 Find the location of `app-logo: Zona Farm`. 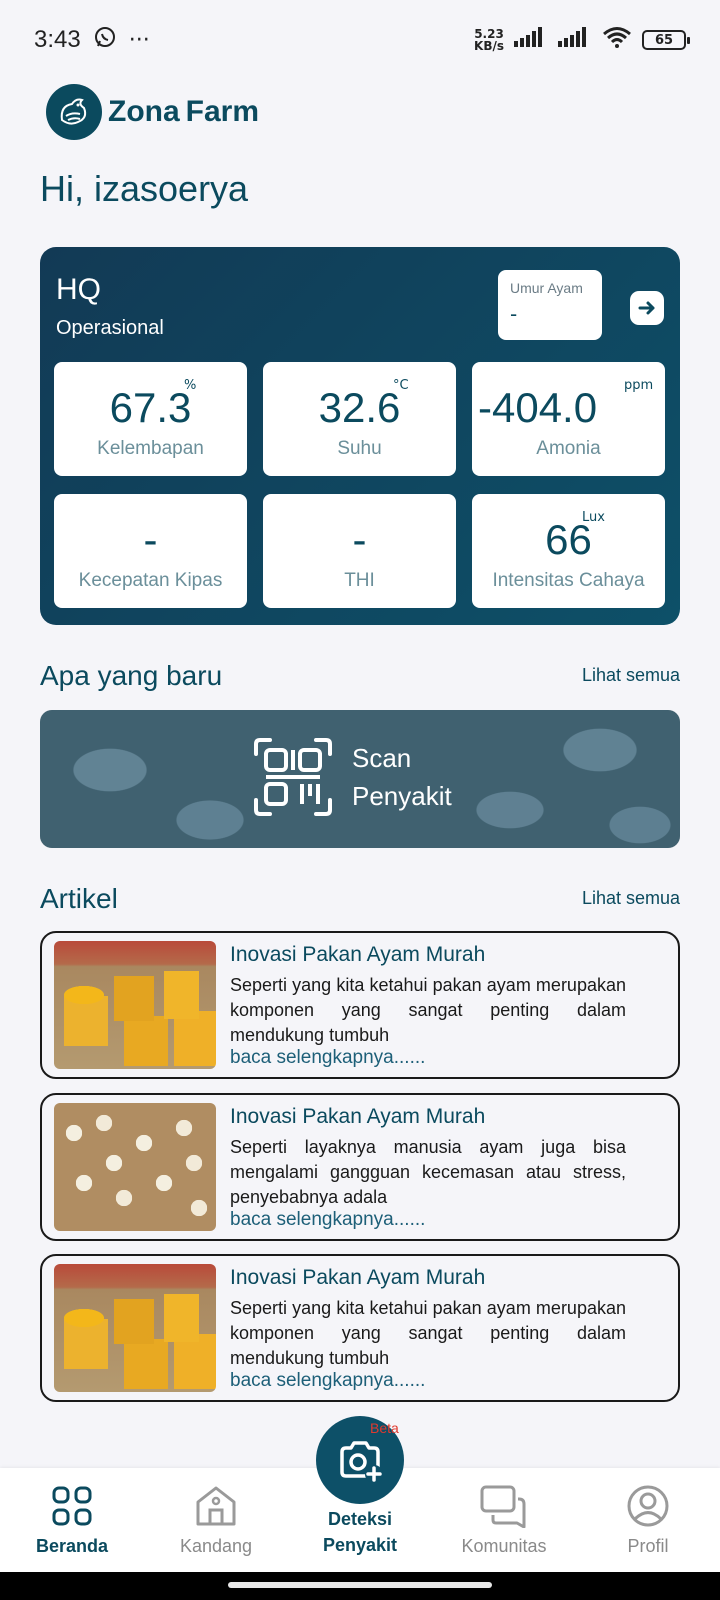

app-logo: Zona Farm is located at coordinates (152, 112).